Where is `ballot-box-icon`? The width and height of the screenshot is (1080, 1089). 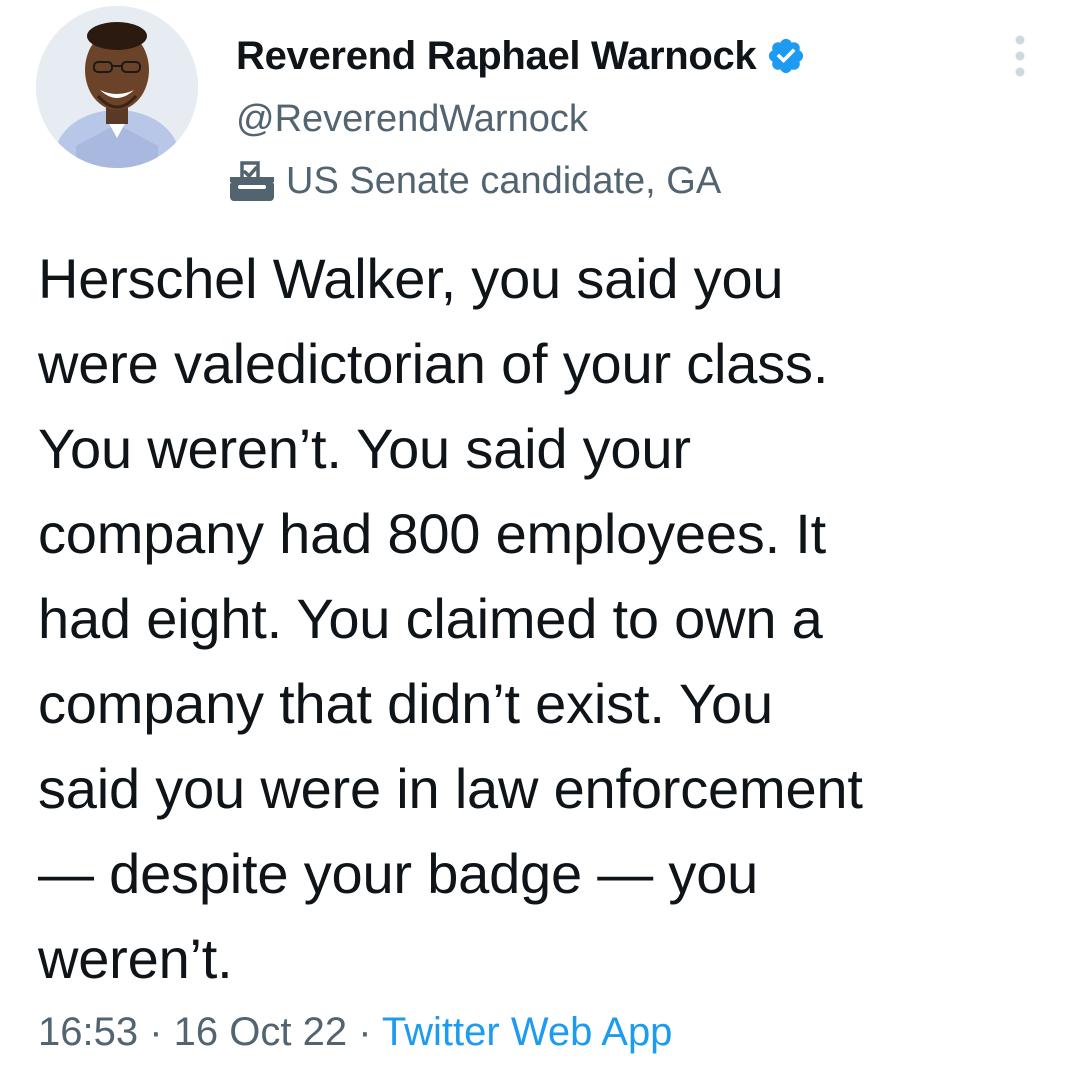
ballot-box-icon is located at coordinates (252, 181).